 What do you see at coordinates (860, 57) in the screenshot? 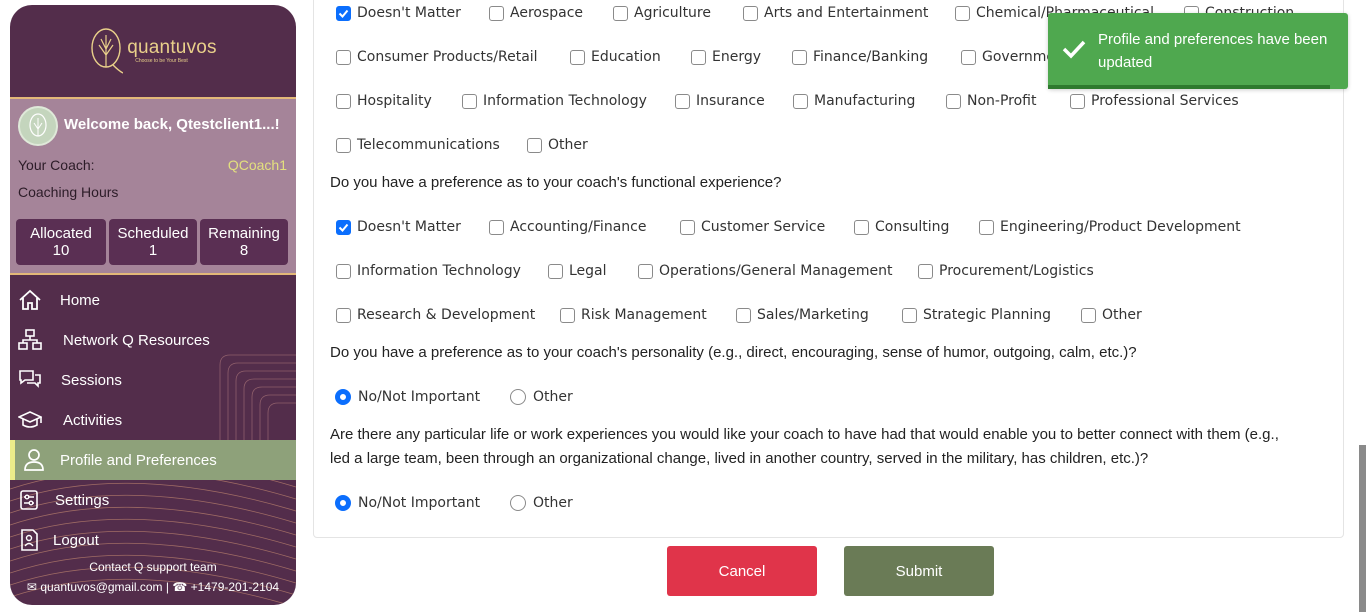
I see `industry-option: Finance/Banking` at bounding box center [860, 57].